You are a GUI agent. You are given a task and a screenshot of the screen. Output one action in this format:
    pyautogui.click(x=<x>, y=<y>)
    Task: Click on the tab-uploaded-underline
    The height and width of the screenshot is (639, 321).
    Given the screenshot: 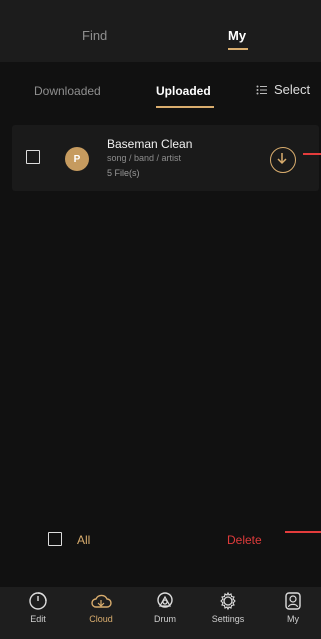 What is the action you would take?
    pyautogui.click(x=185, y=107)
    